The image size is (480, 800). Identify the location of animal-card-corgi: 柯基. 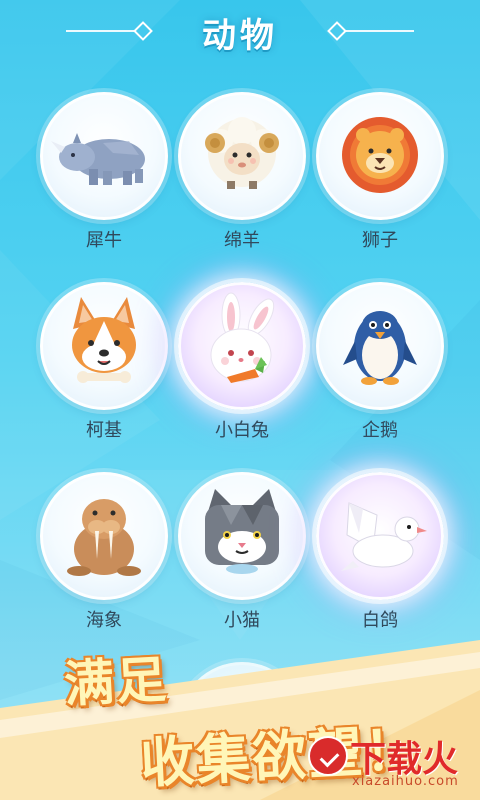
(104, 362).